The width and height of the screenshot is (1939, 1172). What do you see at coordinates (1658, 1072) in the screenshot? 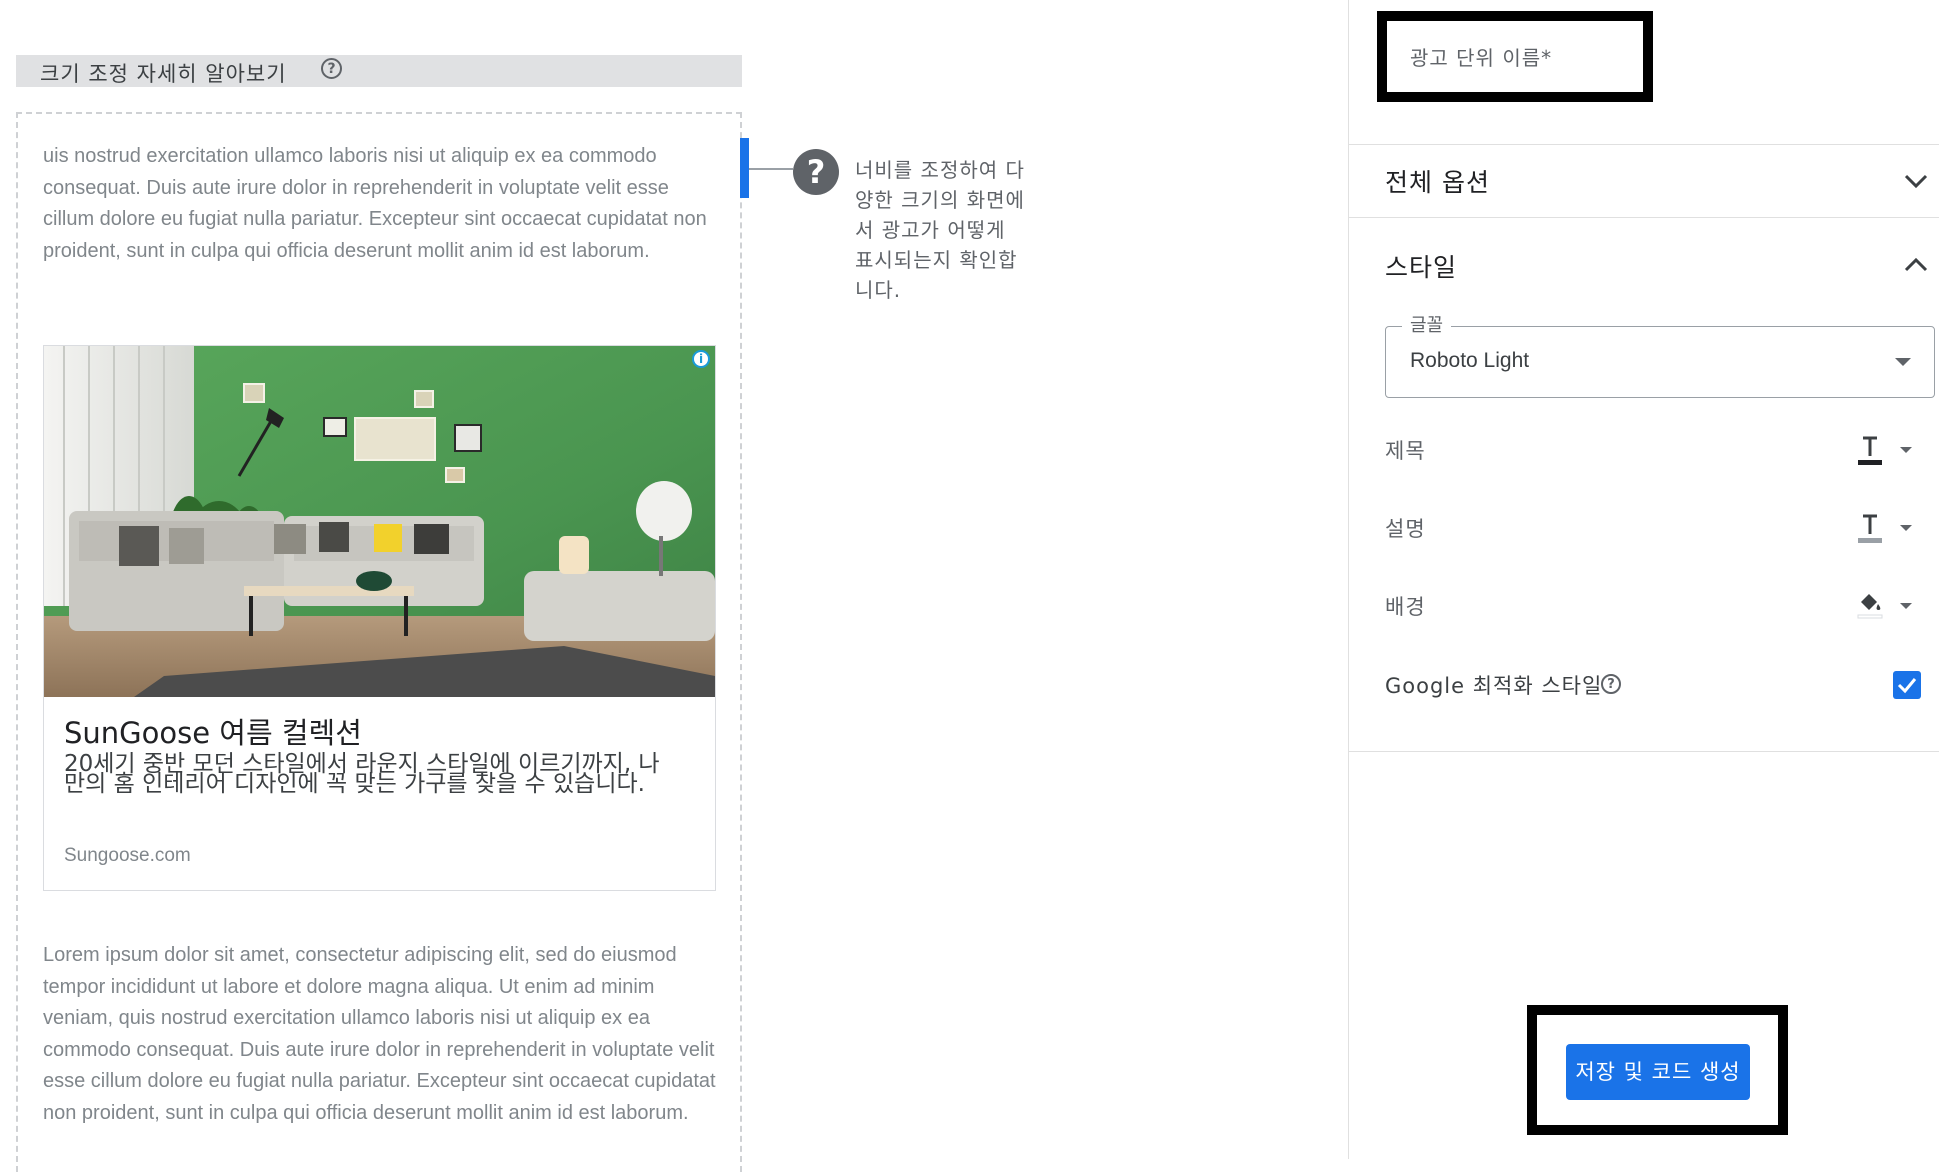
I see `save-and-generate-code-button: 저장 및 코드 생성` at bounding box center [1658, 1072].